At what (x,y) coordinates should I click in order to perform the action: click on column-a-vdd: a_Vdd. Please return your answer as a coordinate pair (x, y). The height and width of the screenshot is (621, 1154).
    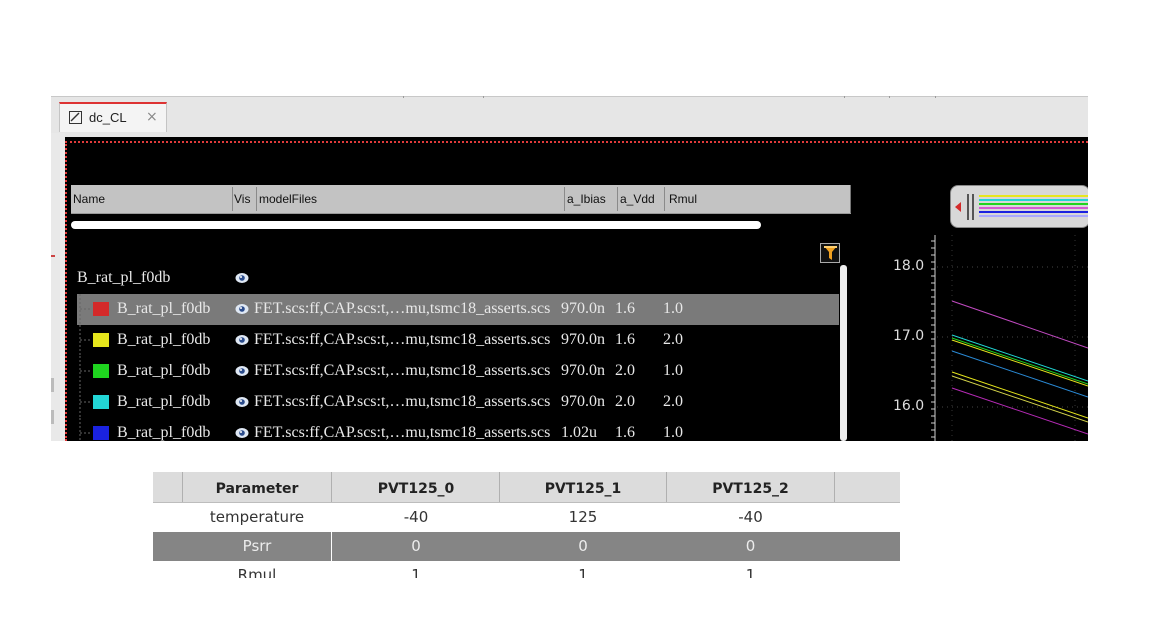
    Looking at the image, I should click on (637, 199).